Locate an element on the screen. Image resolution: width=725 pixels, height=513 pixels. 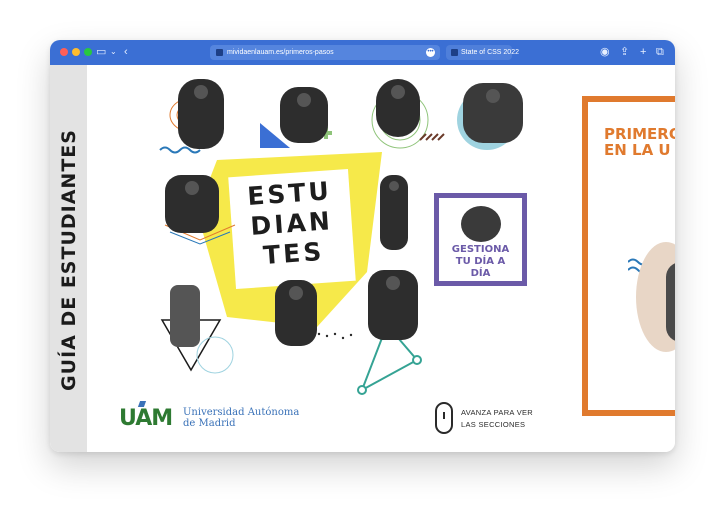
scroll-hint-line-1: AVANZA PARA VER is located at coordinates (497, 412).